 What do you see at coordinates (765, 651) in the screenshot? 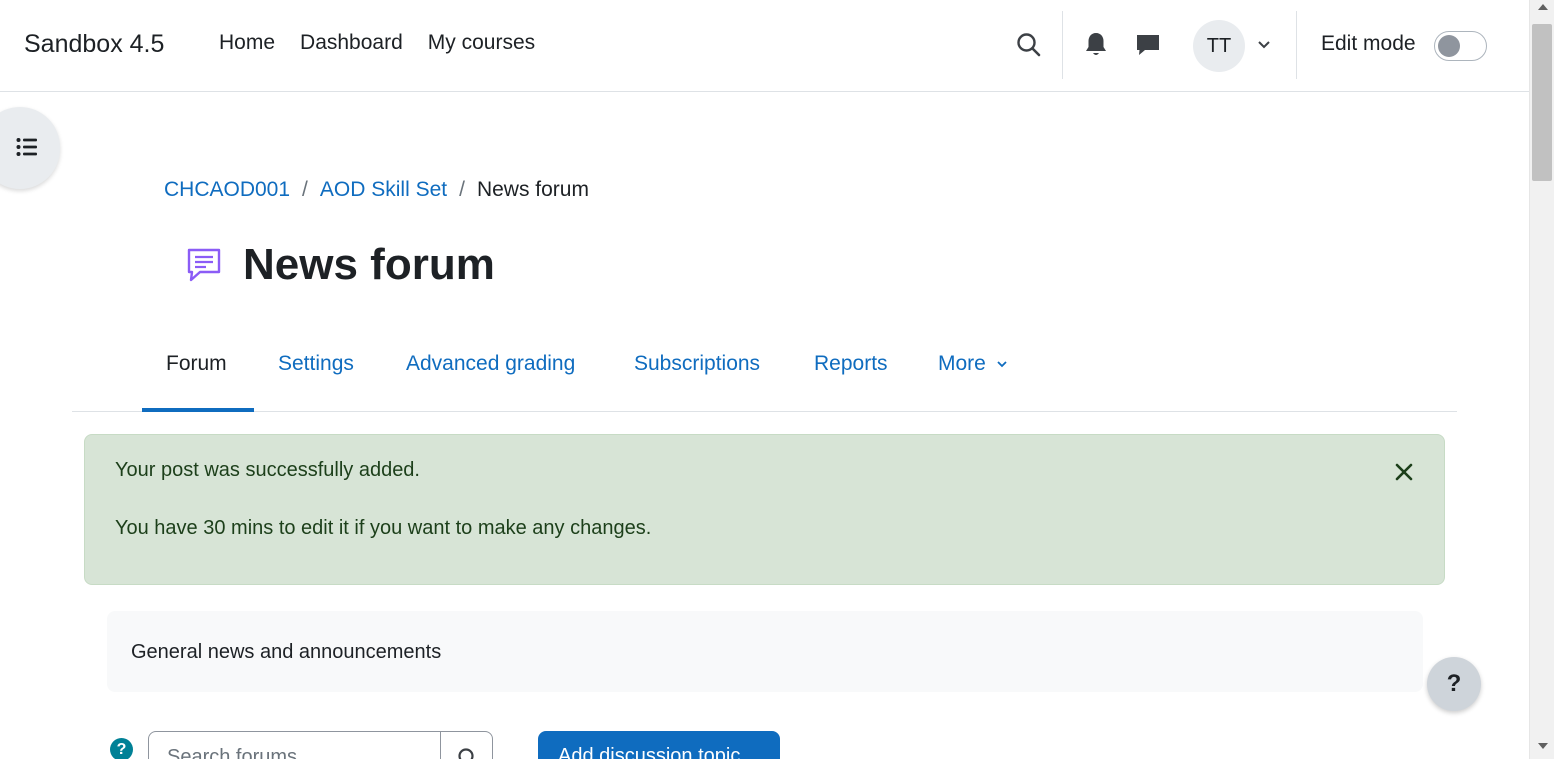
I see `forum-description: General news and announcements` at bounding box center [765, 651].